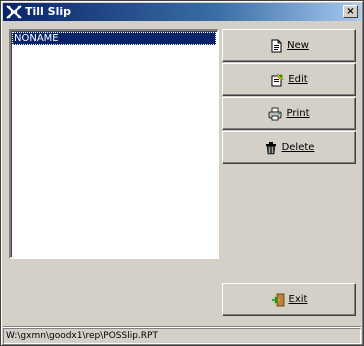 This screenshot has height=346, width=364. Describe the element at coordinates (298, 79) in the screenshot. I see `edit-button-label: Edit` at that location.